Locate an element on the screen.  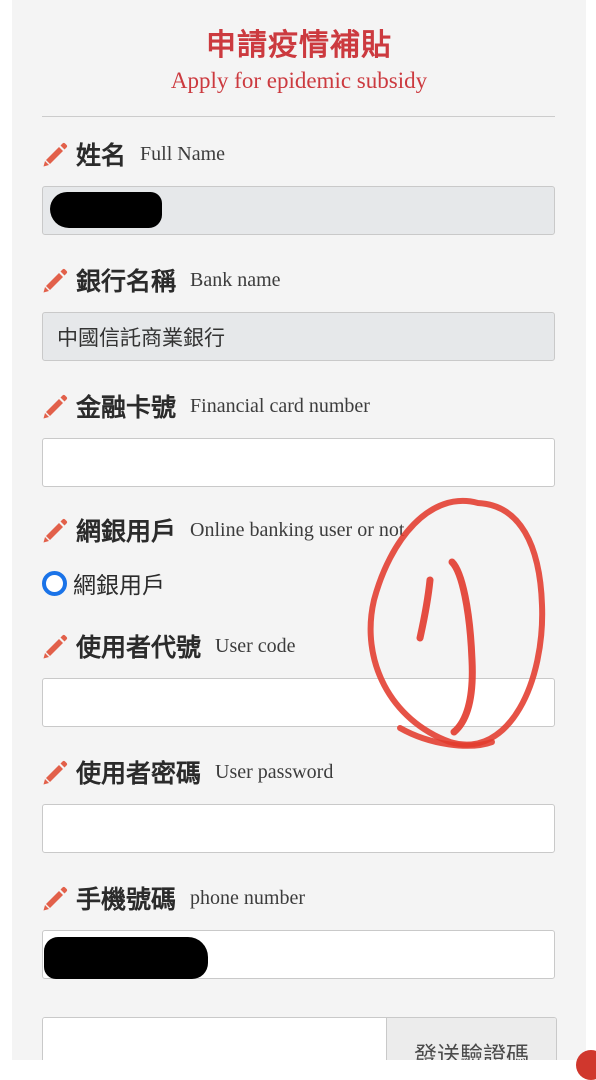
user-password-label-en: User password is located at coordinates (274, 771).